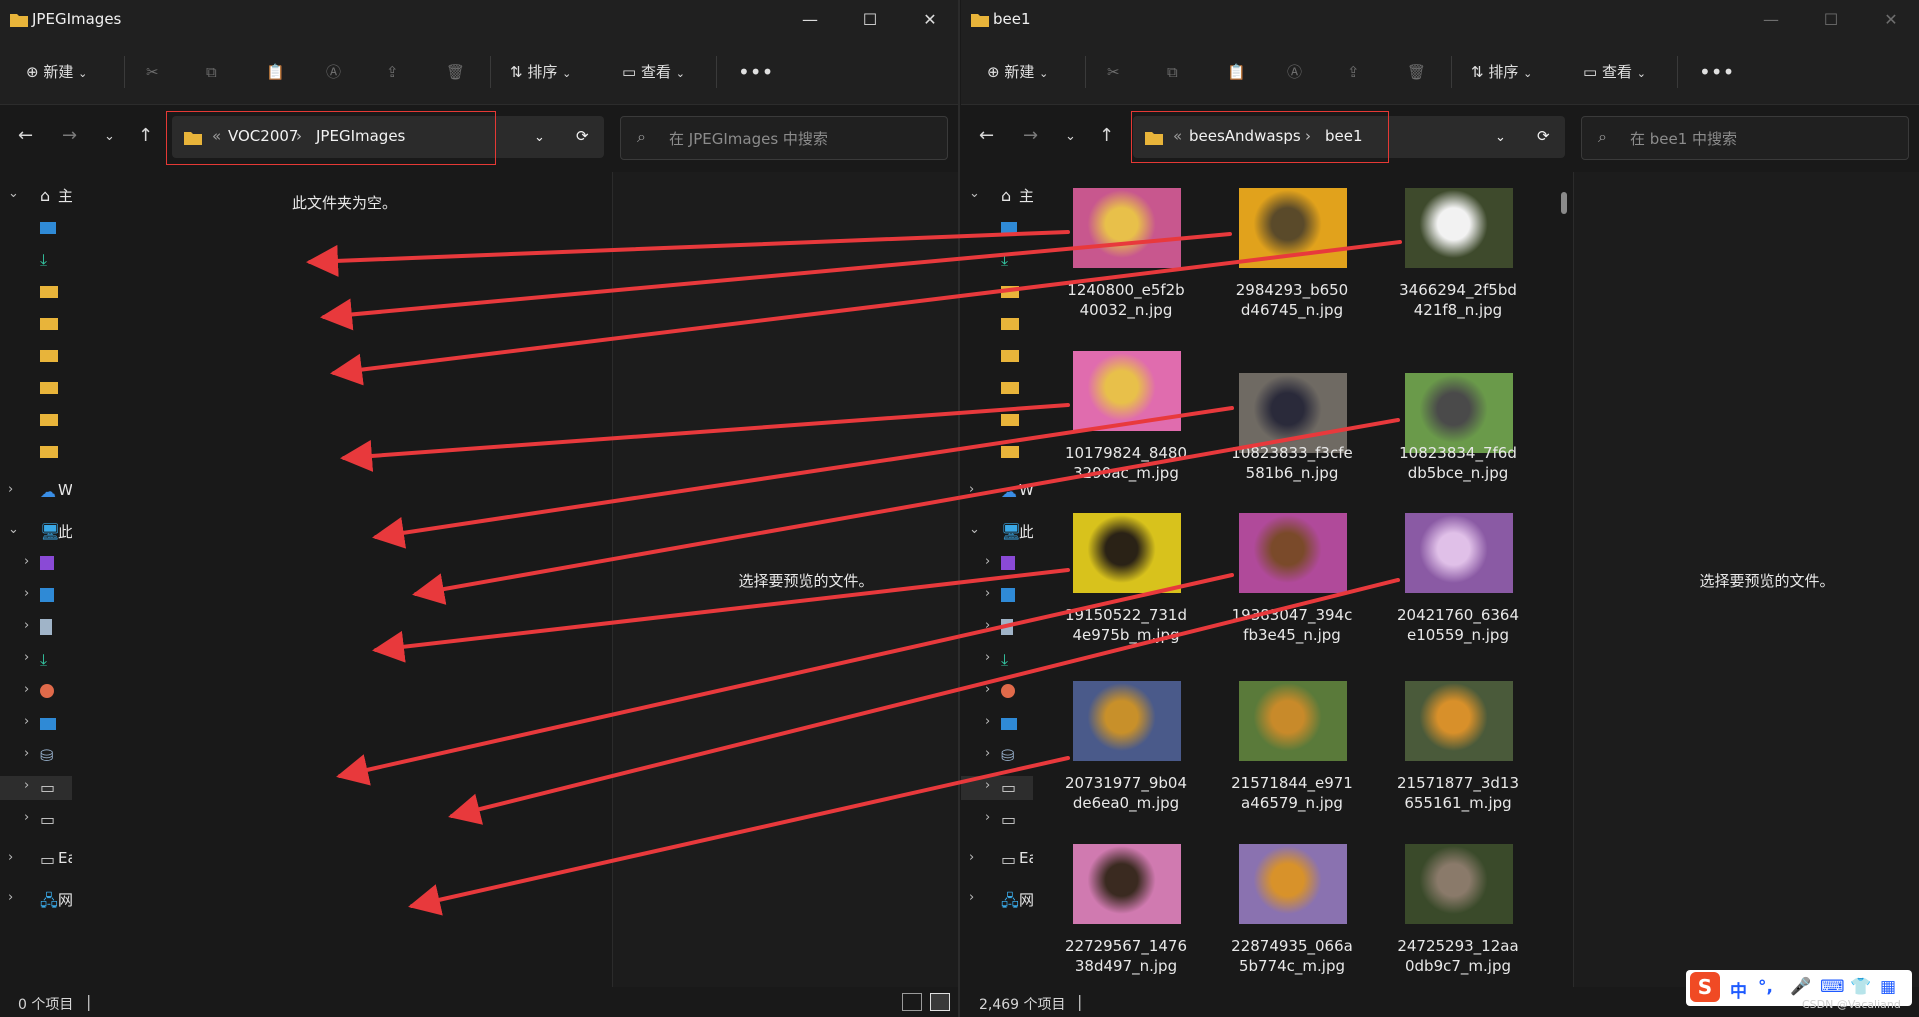 The height and width of the screenshot is (1017, 1919). Describe the element at coordinates (1453, 758) in the screenshot. I see `file-tile: 21571877_3d13 655161_m.jpg` at that location.